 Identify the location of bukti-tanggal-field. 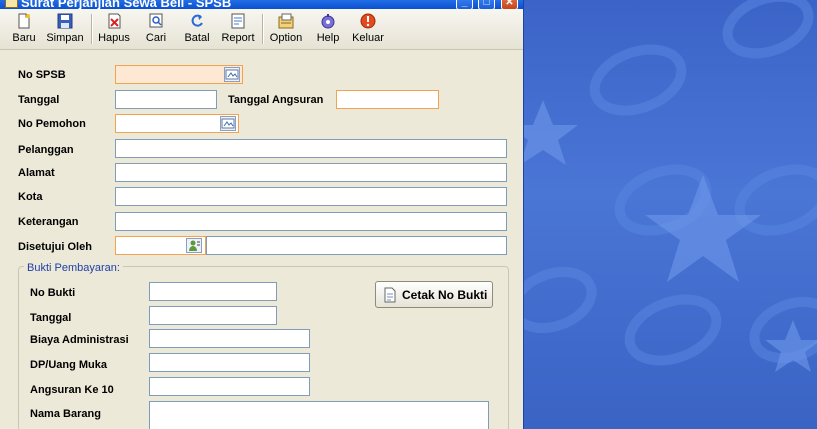
(213, 315).